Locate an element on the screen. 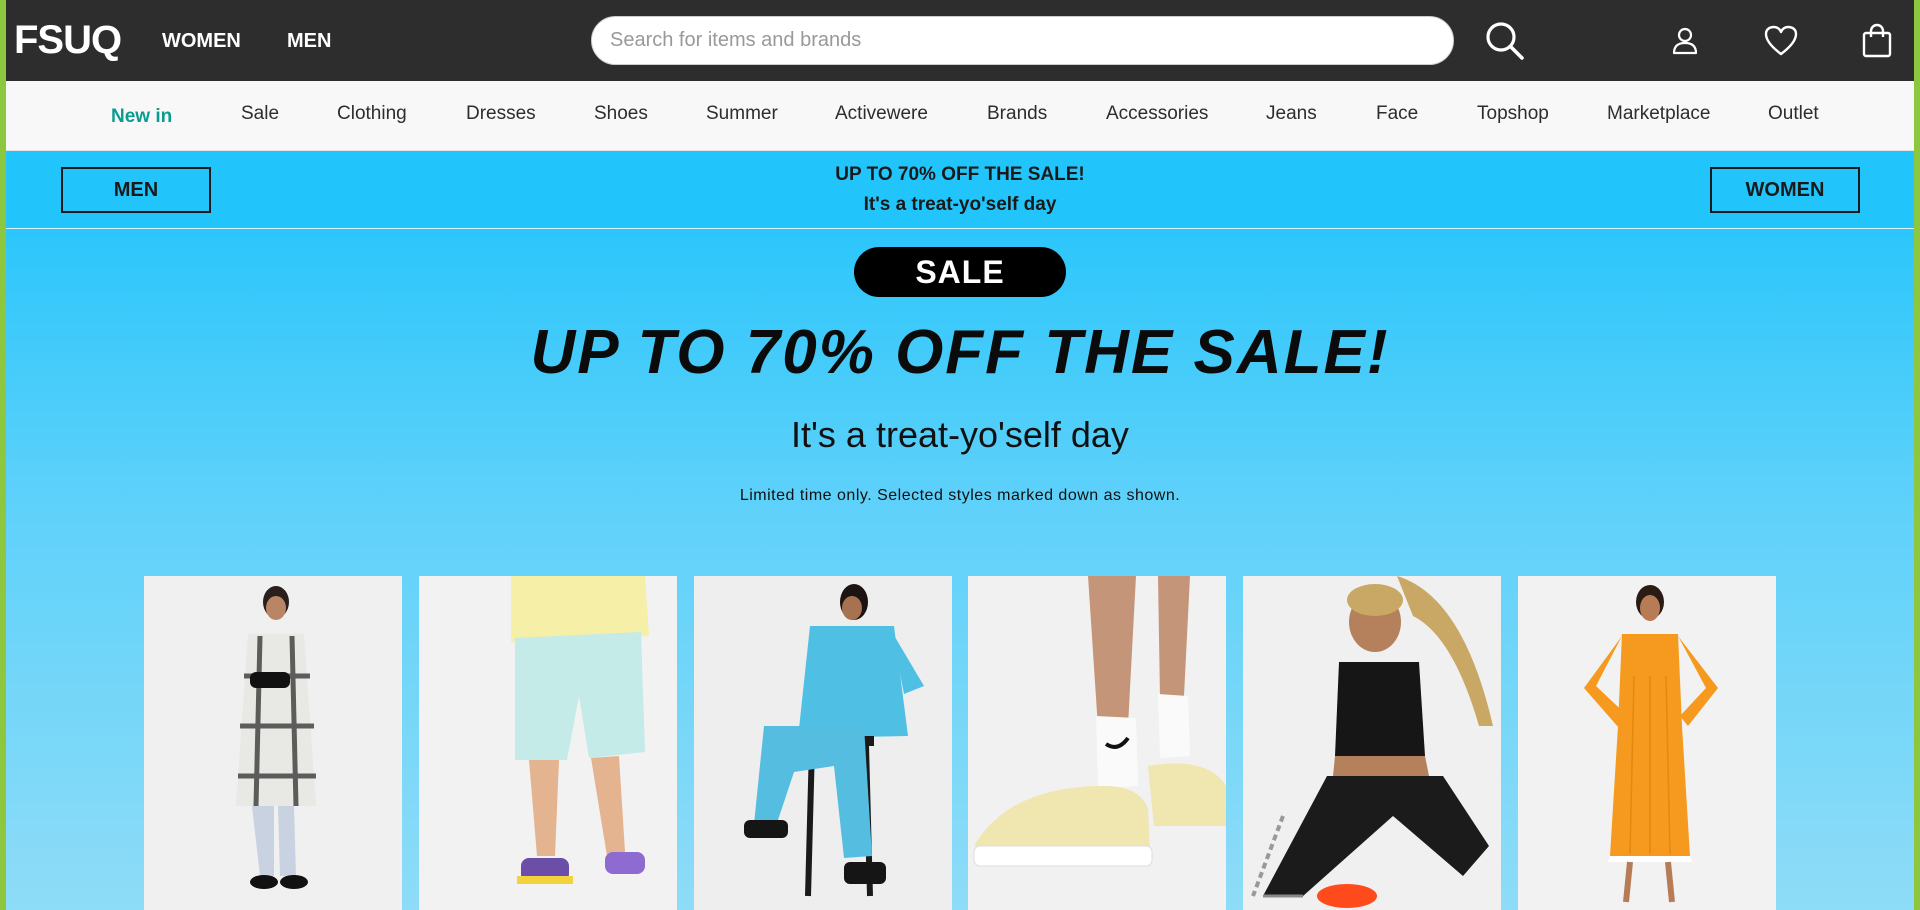 The image size is (1920, 910). hero-subtitle: It's a treat-yo'self day is located at coordinates (960, 434).